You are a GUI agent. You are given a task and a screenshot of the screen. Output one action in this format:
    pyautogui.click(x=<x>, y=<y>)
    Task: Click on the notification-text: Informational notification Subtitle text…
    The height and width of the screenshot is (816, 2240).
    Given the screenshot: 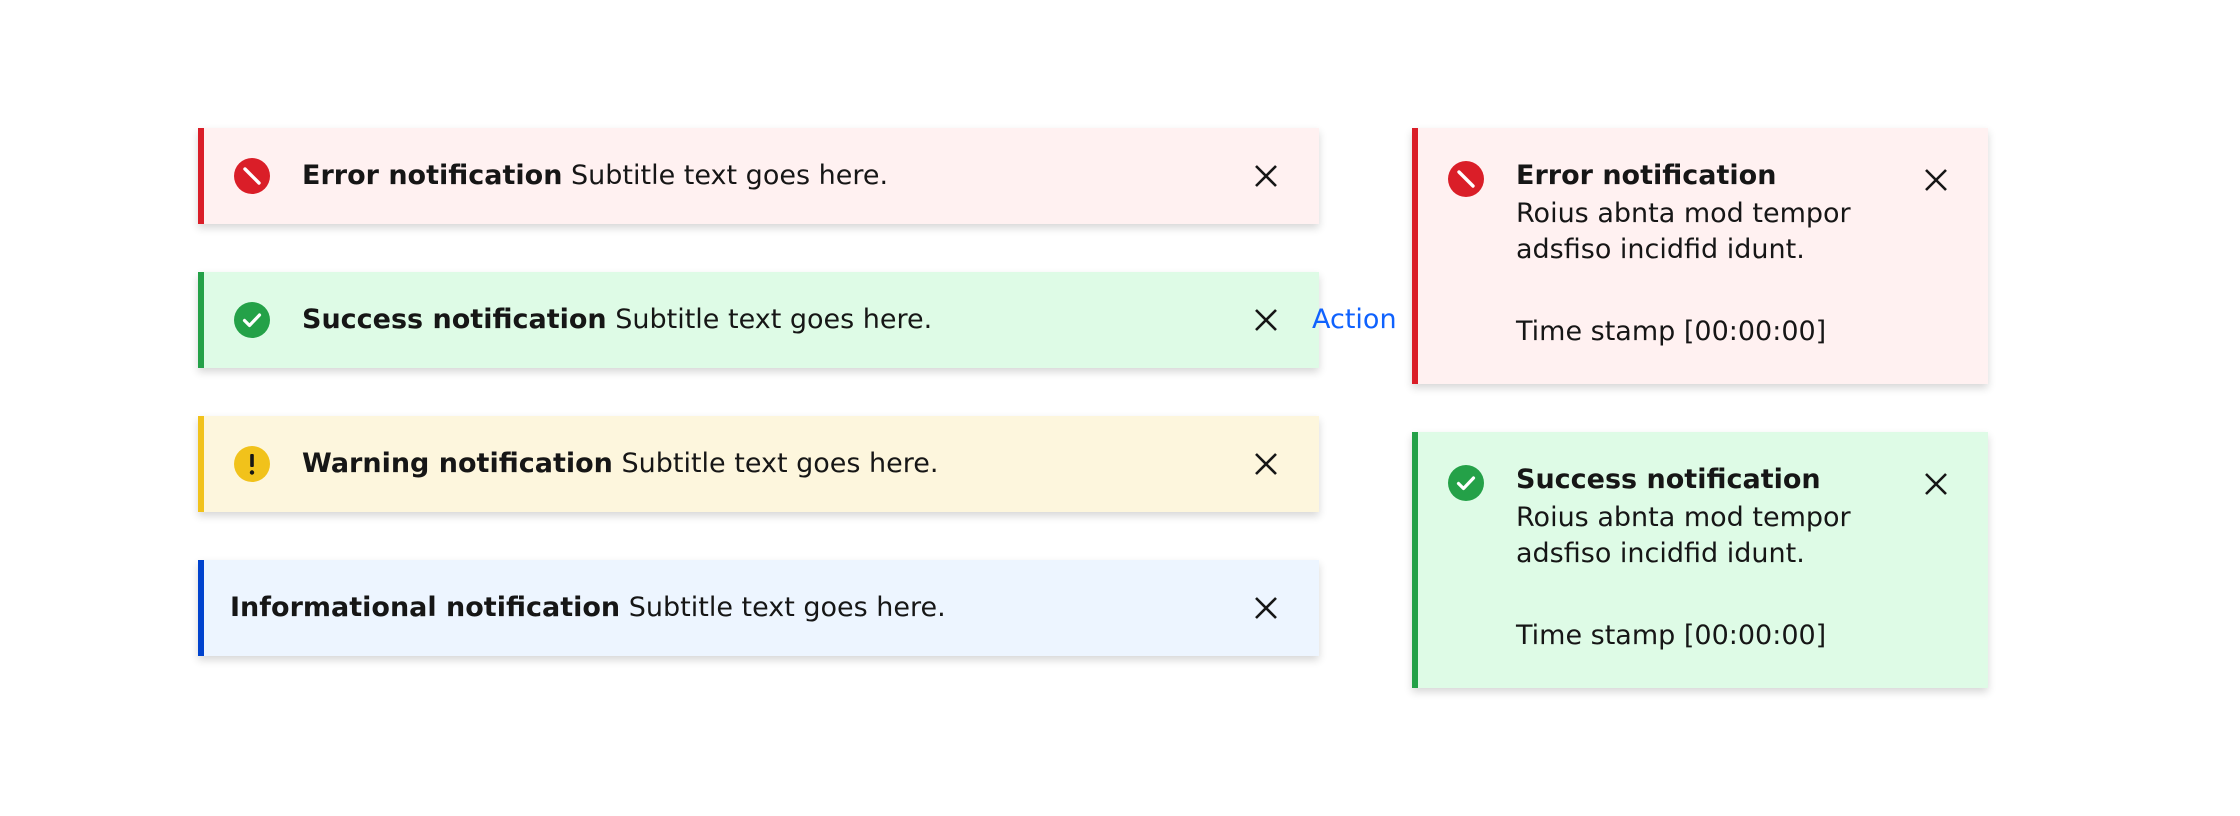 What is the action you would take?
    pyautogui.click(x=588, y=608)
    